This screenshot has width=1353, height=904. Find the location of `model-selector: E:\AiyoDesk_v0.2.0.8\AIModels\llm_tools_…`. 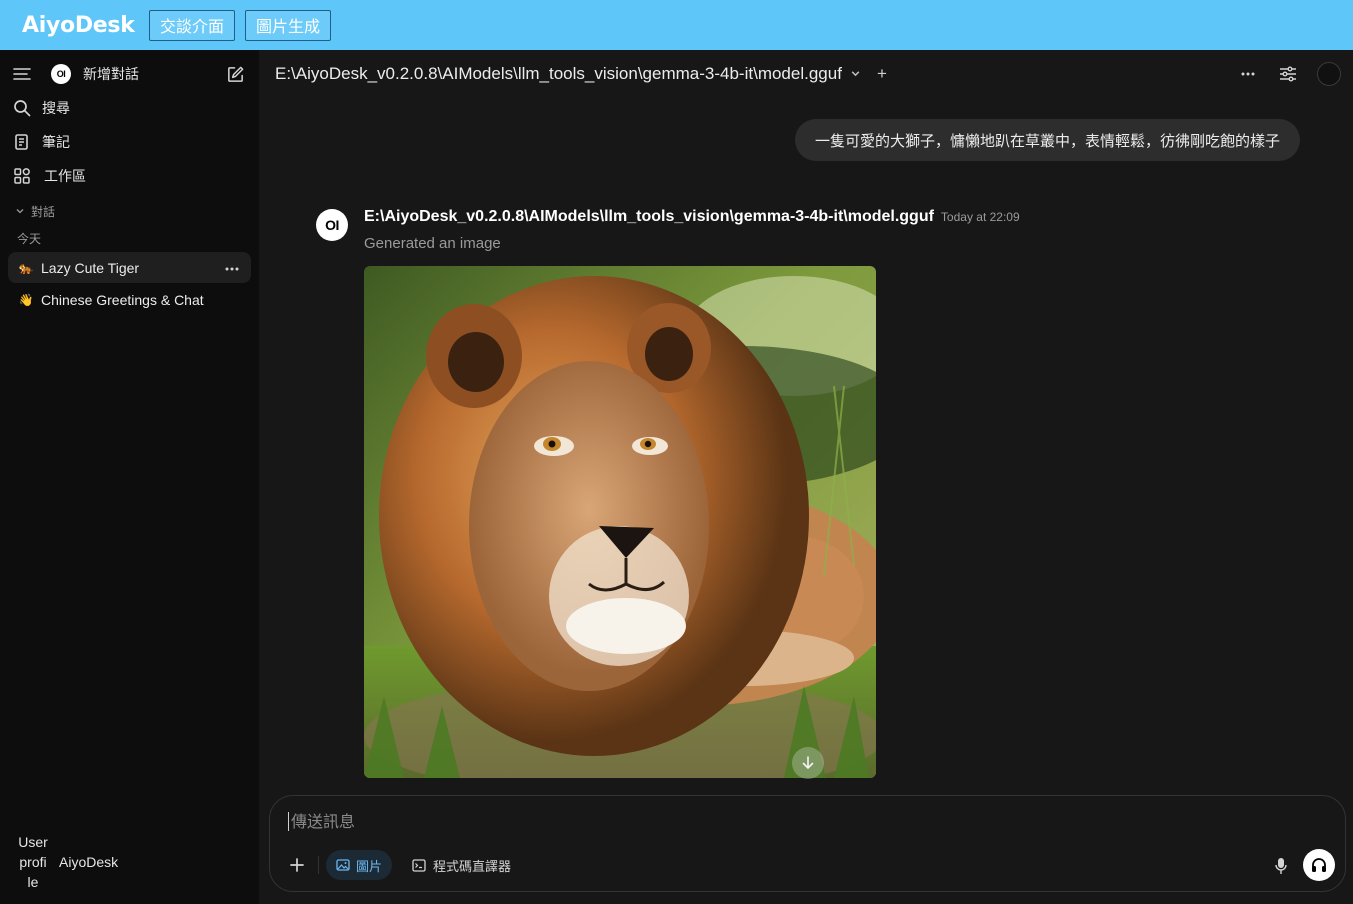

model-selector: E:\AiyoDesk_v0.2.0.8\AIModels\llm_tools_… is located at coordinates (581, 74).